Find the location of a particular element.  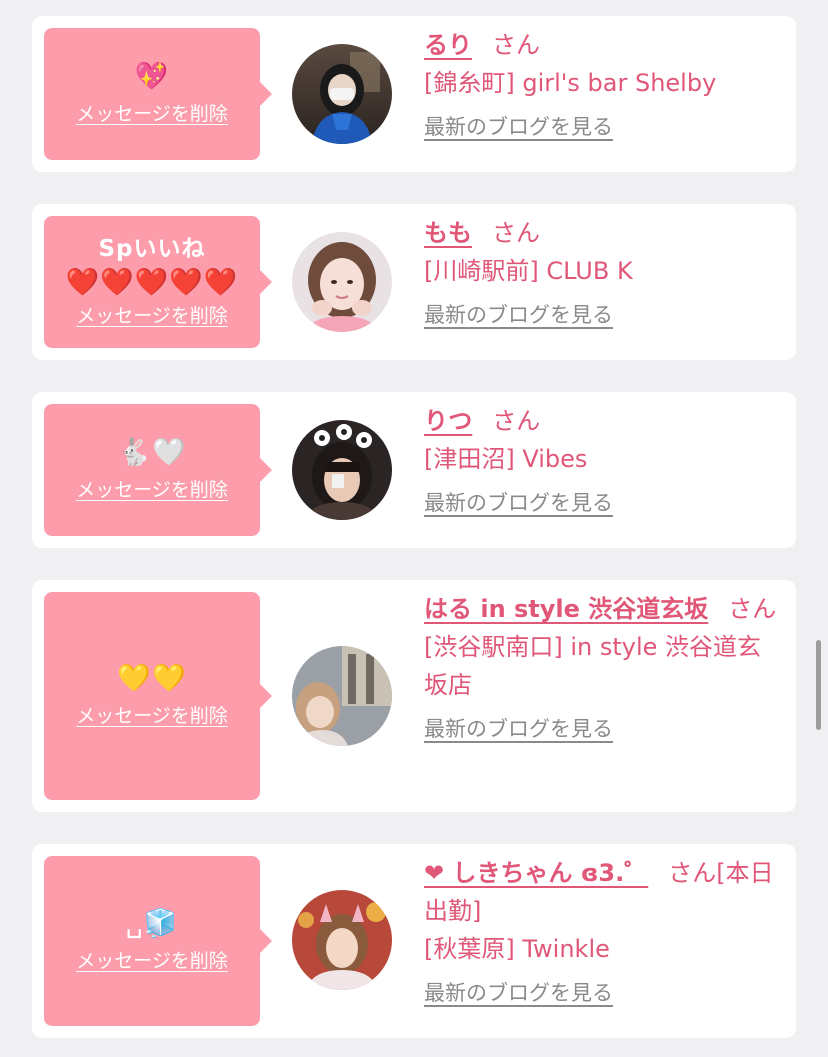

shop-name: [川崎駅前] CLUB K is located at coordinates (528, 271).